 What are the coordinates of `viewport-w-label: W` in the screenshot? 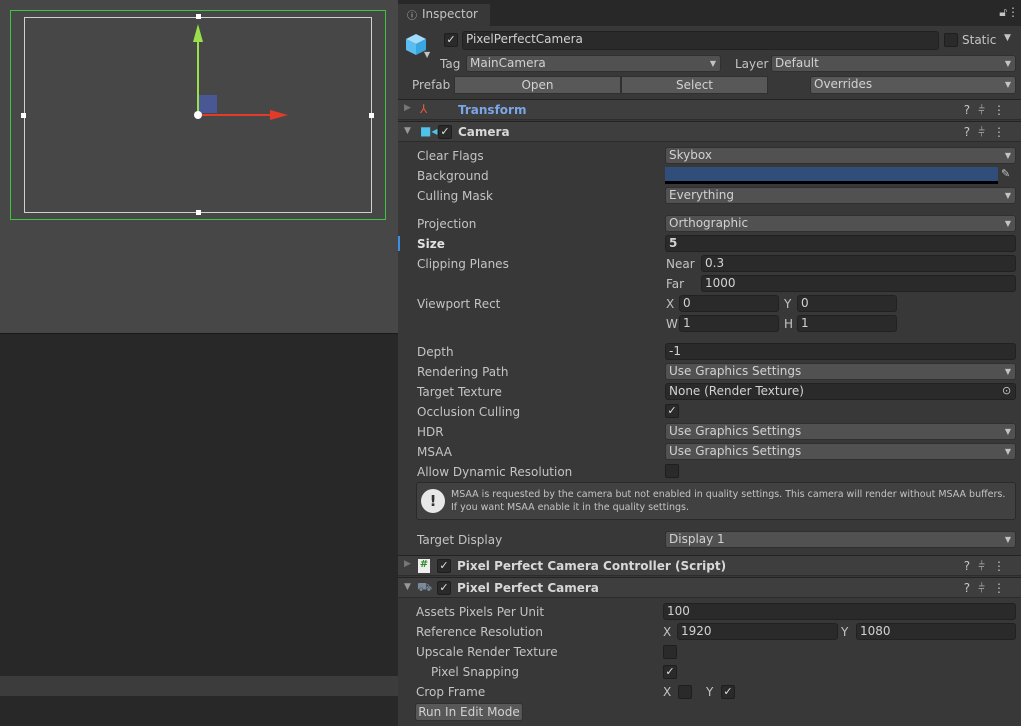 It's located at (672, 324).